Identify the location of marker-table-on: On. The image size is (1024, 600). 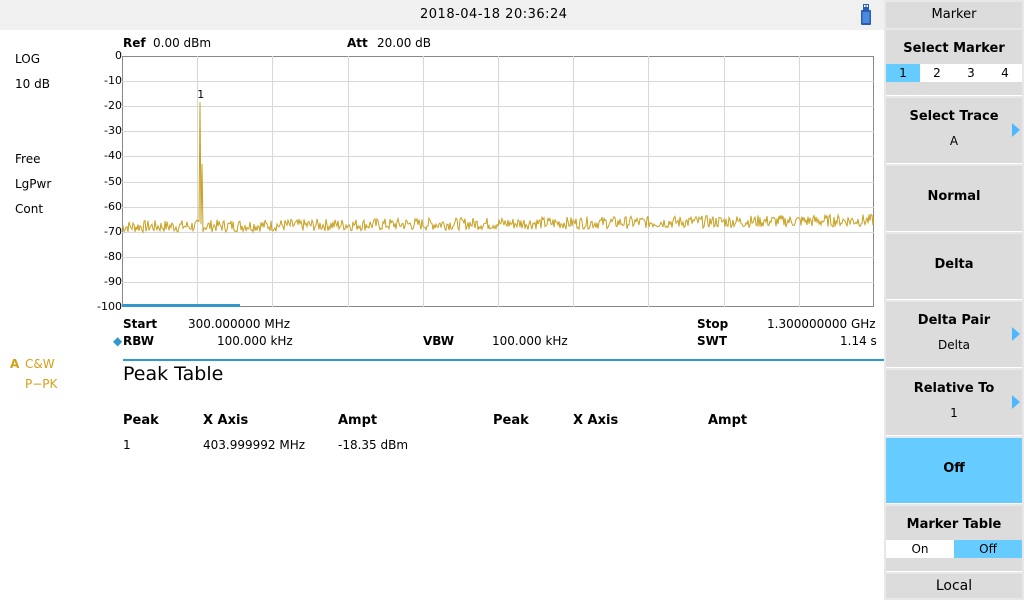
(920, 549).